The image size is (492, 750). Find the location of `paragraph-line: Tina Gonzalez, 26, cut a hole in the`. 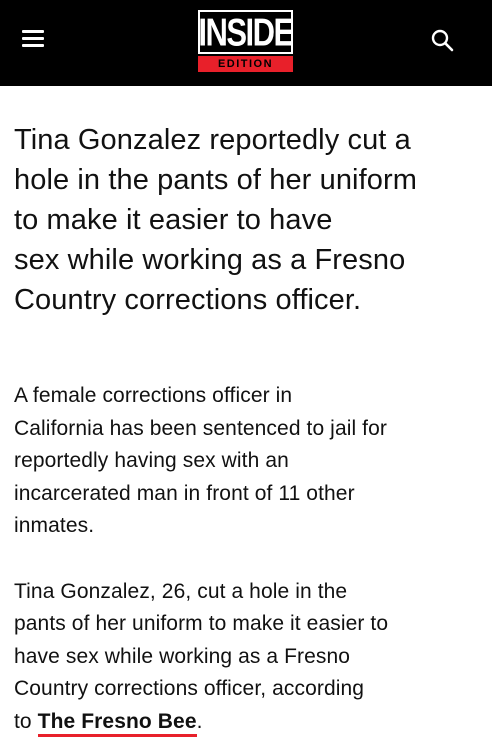

paragraph-line: Tina Gonzalez, 26, cut a hole in the is located at coordinates (181, 591).